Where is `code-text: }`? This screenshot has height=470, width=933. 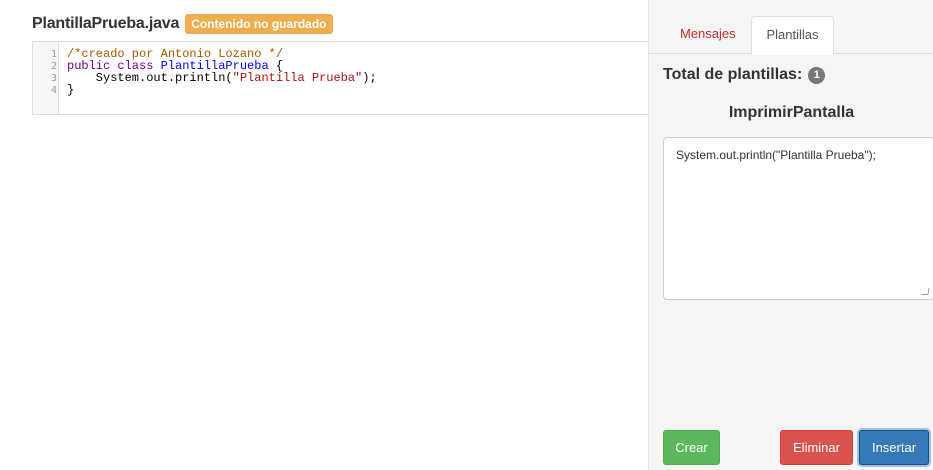
code-text: } is located at coordinates (70, 90).